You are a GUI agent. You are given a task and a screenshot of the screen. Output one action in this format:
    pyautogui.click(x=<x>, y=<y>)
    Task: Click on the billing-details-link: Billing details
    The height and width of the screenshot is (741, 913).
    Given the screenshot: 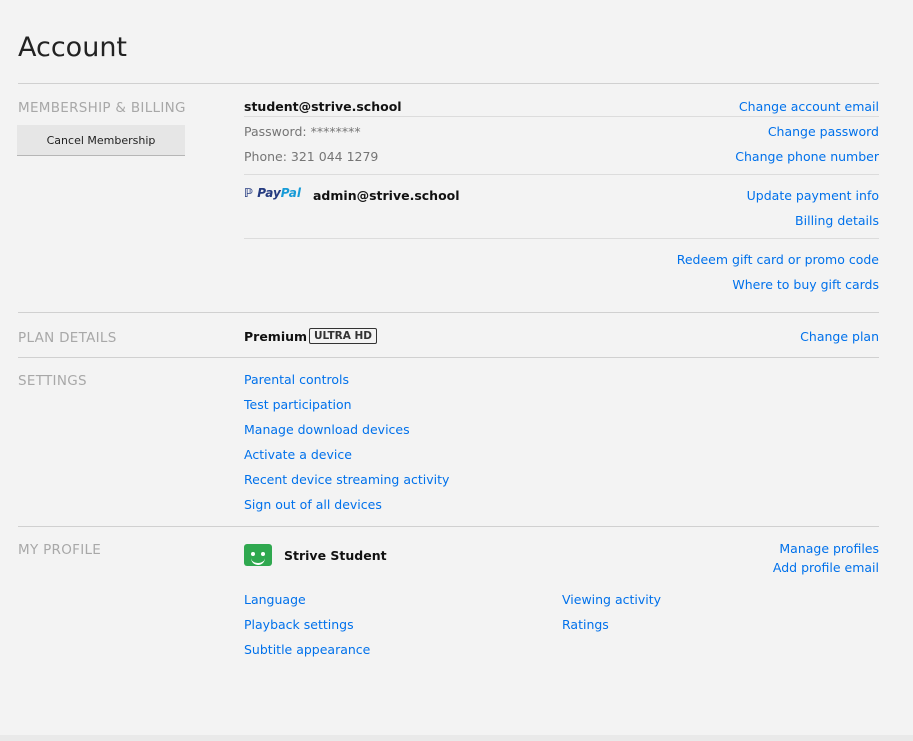 What is the action you would take?
    pyautogui.click(x=837, y=220)
    